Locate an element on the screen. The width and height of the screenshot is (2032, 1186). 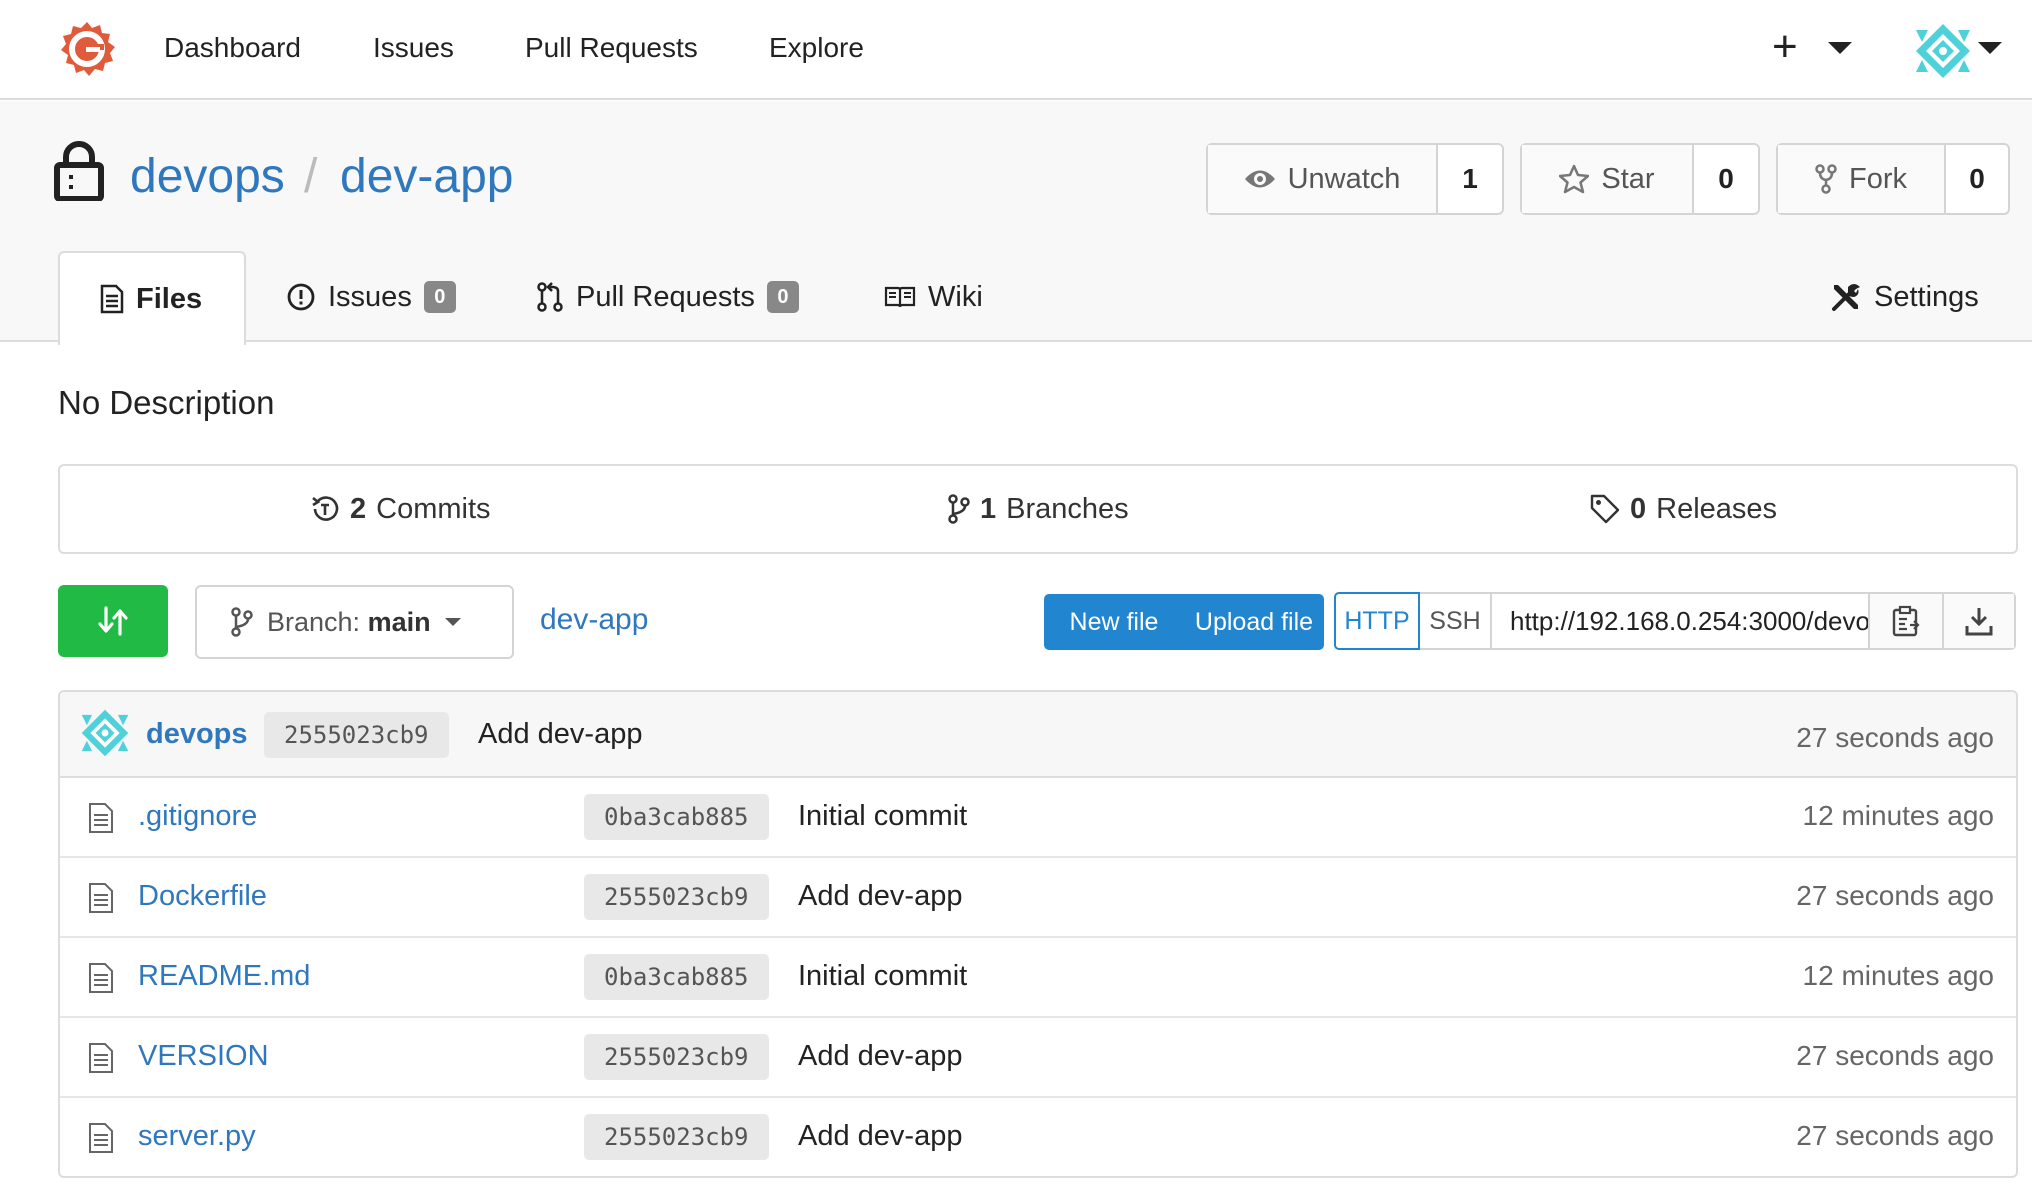
book-icon is located at coordinates (900, 297).